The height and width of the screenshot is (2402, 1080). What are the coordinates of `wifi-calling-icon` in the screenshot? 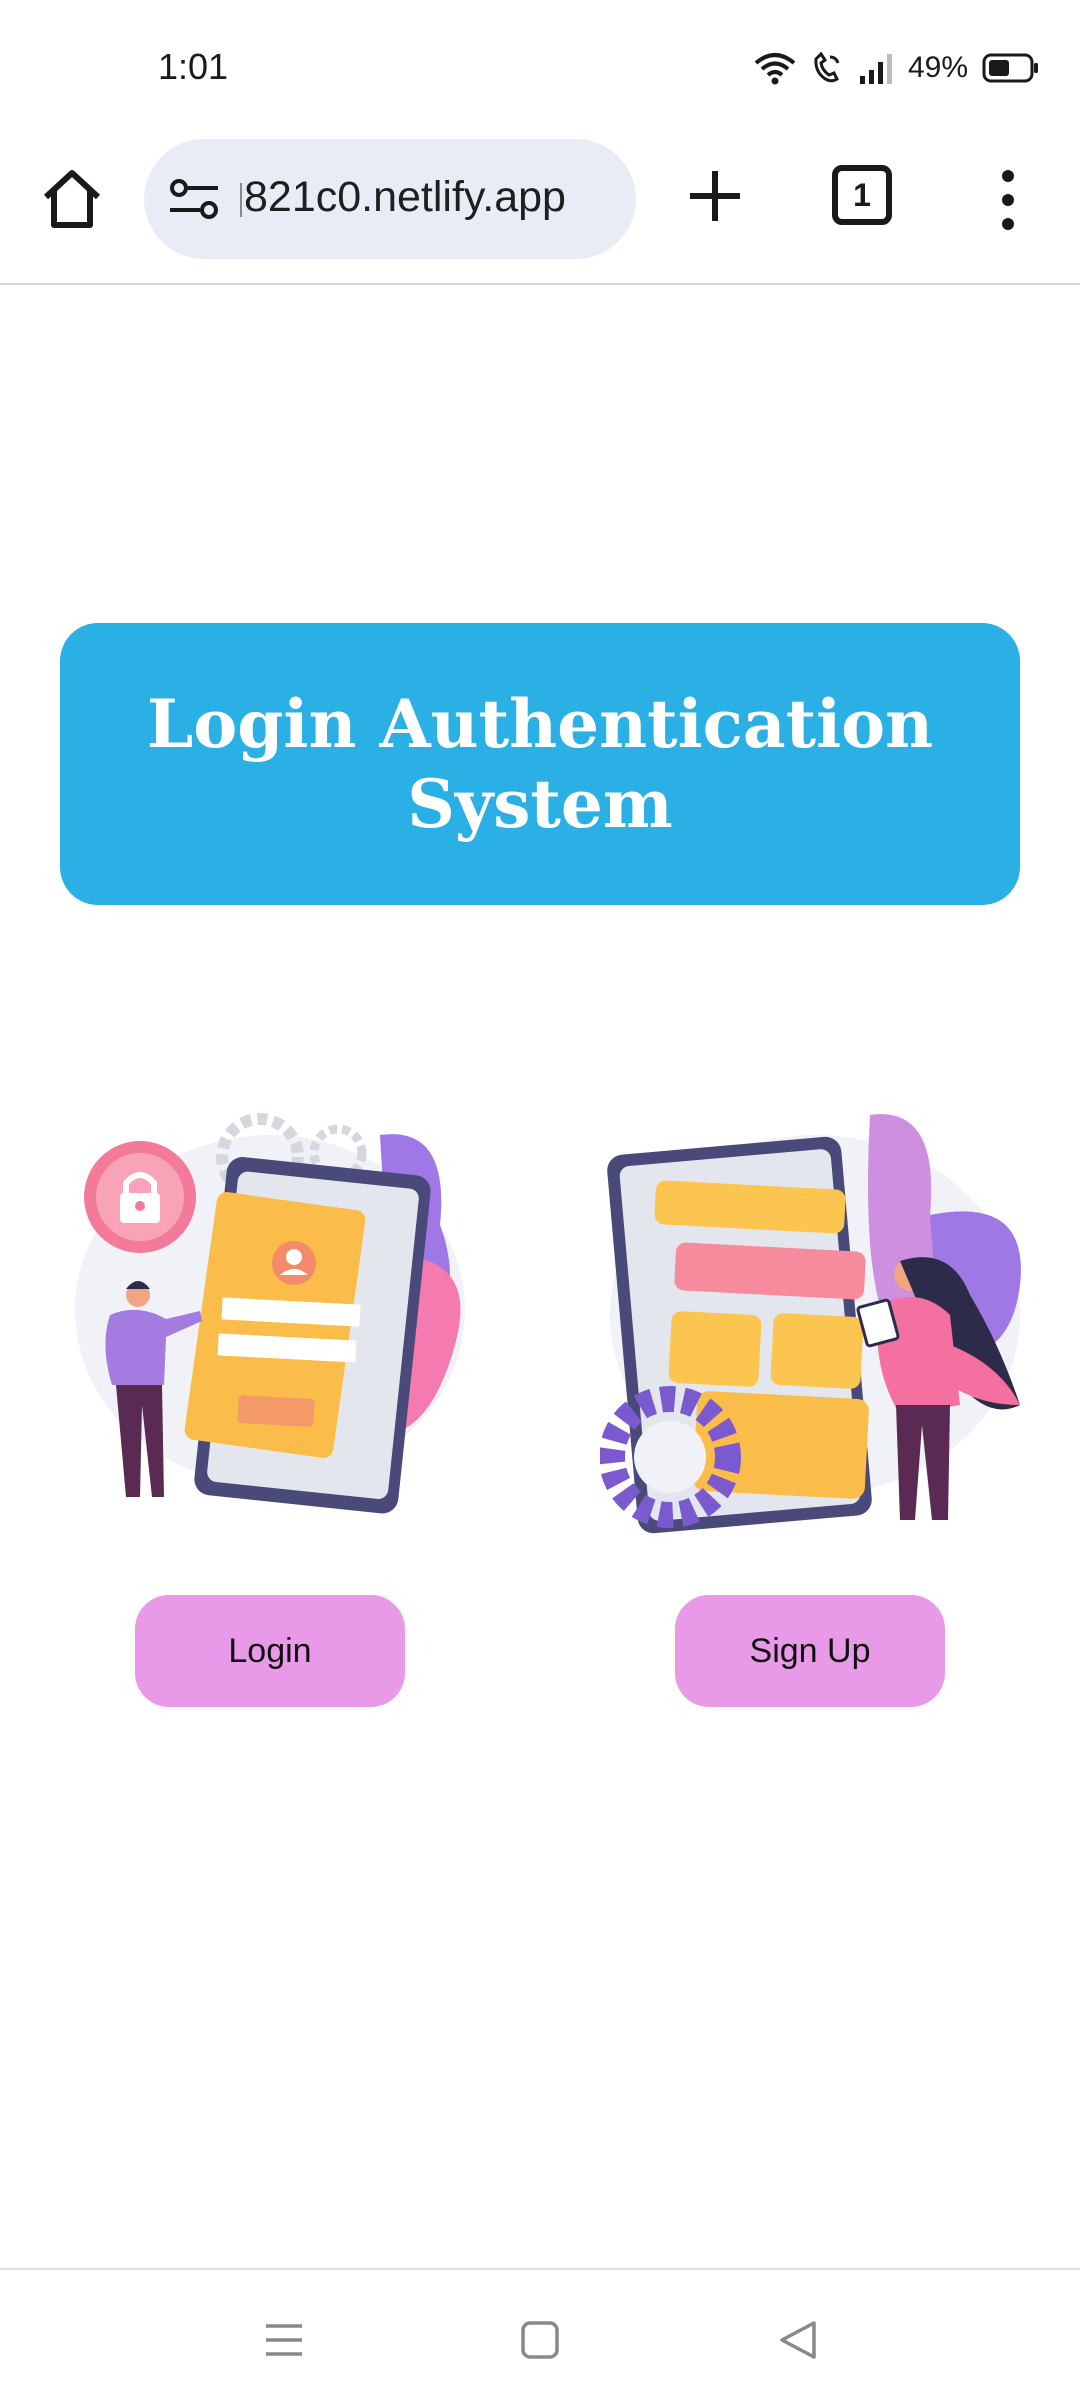 It's located at (827, 67).